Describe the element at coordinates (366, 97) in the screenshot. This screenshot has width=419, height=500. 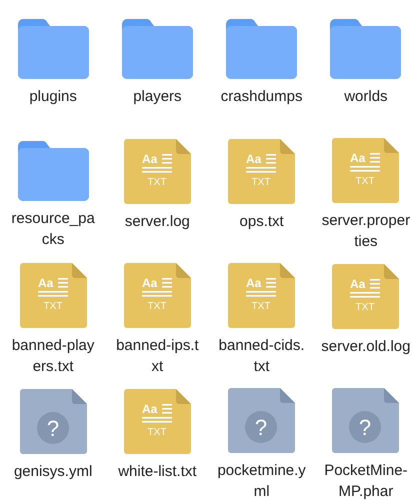
I see `file-name: worlds` at that location.